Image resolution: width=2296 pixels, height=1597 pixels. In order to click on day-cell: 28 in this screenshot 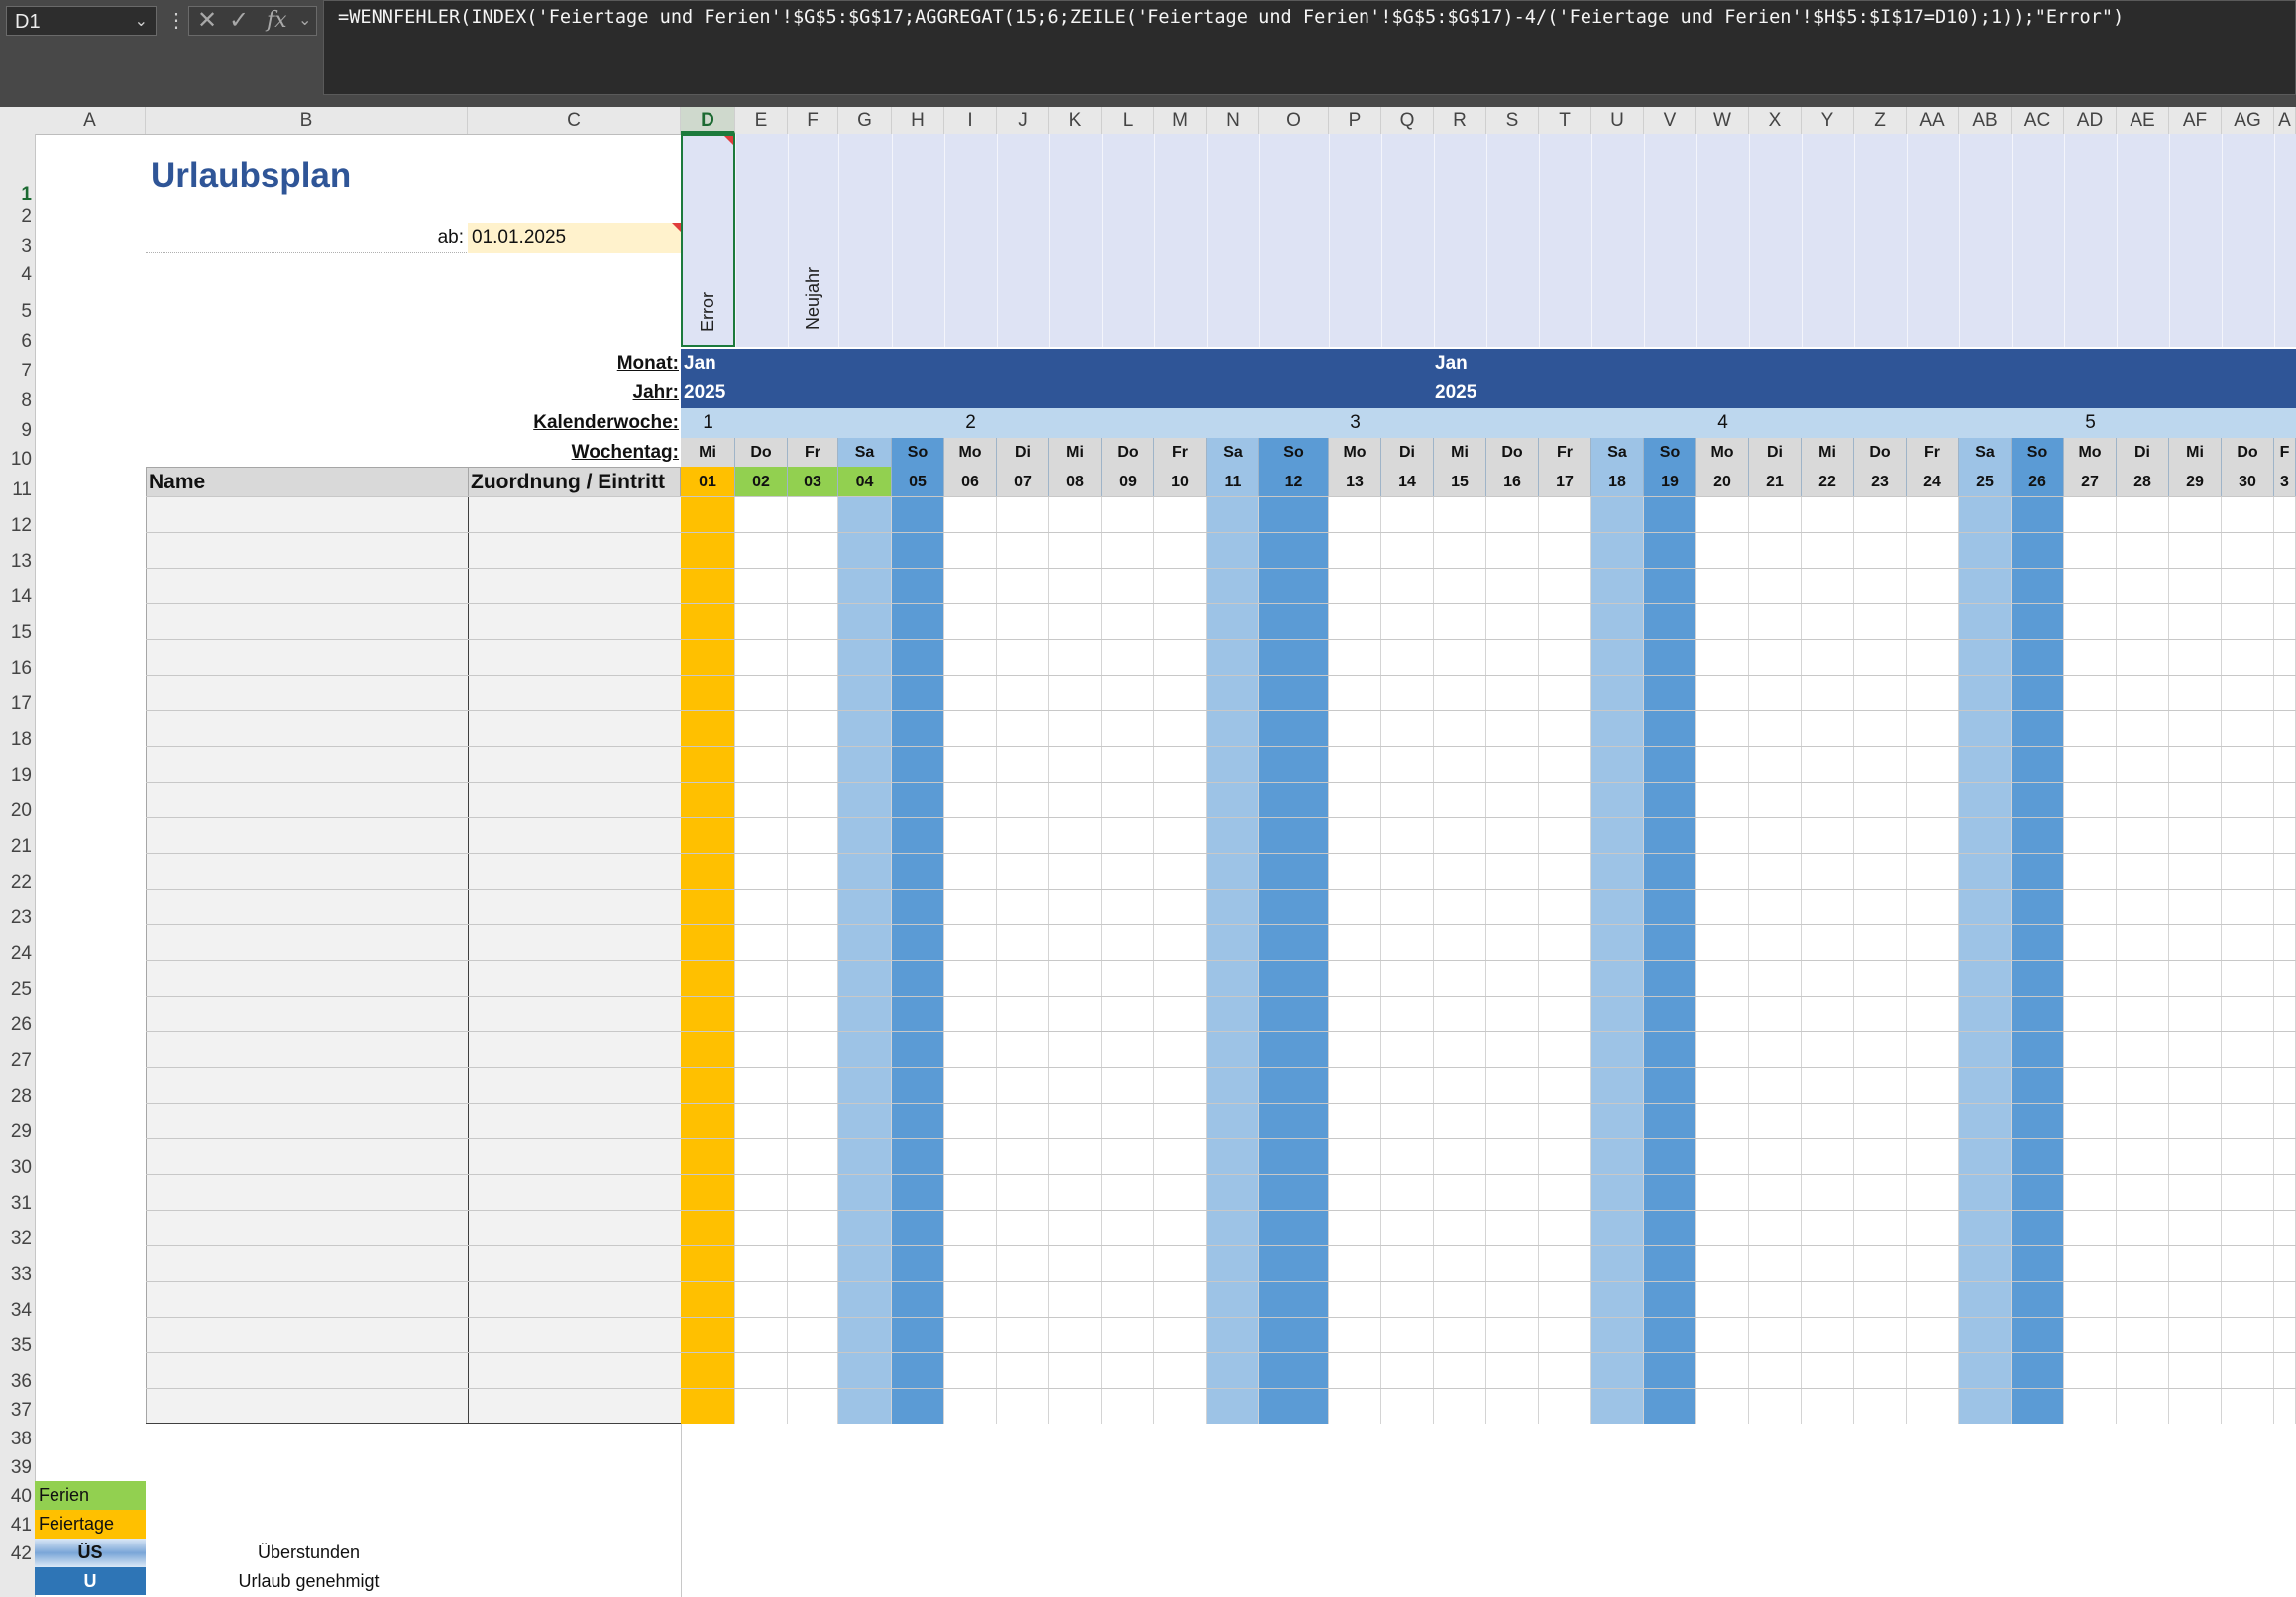, I will do `click(2143, 482)`.